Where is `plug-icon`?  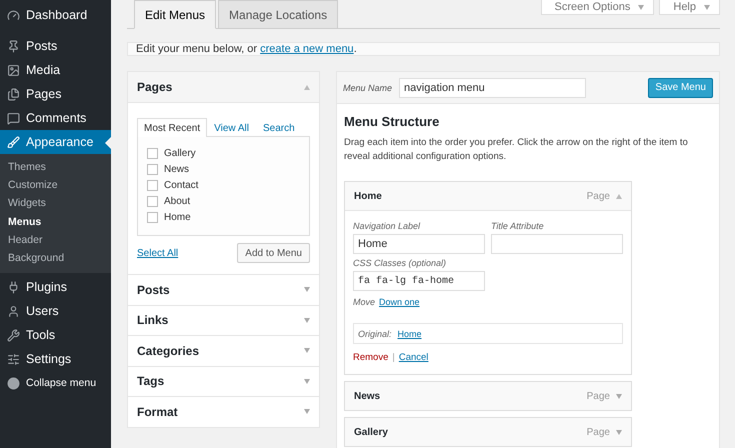 plug-icon is located at coordinates (13, 287).